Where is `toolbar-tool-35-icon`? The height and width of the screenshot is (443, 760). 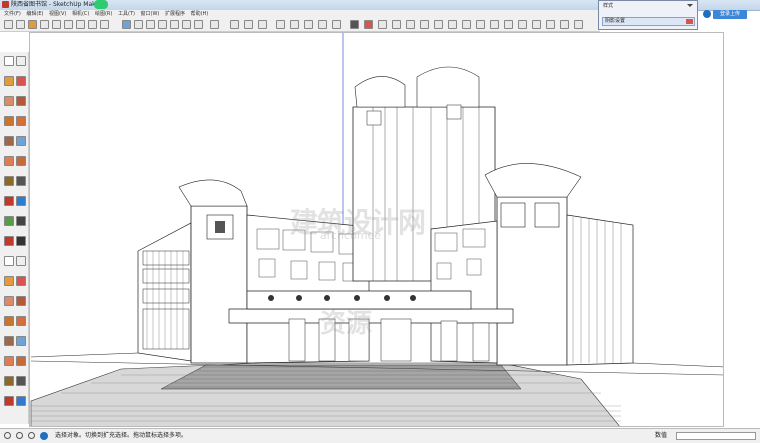 toolbar-tool-35-icon is located at coordinates (9, 401).